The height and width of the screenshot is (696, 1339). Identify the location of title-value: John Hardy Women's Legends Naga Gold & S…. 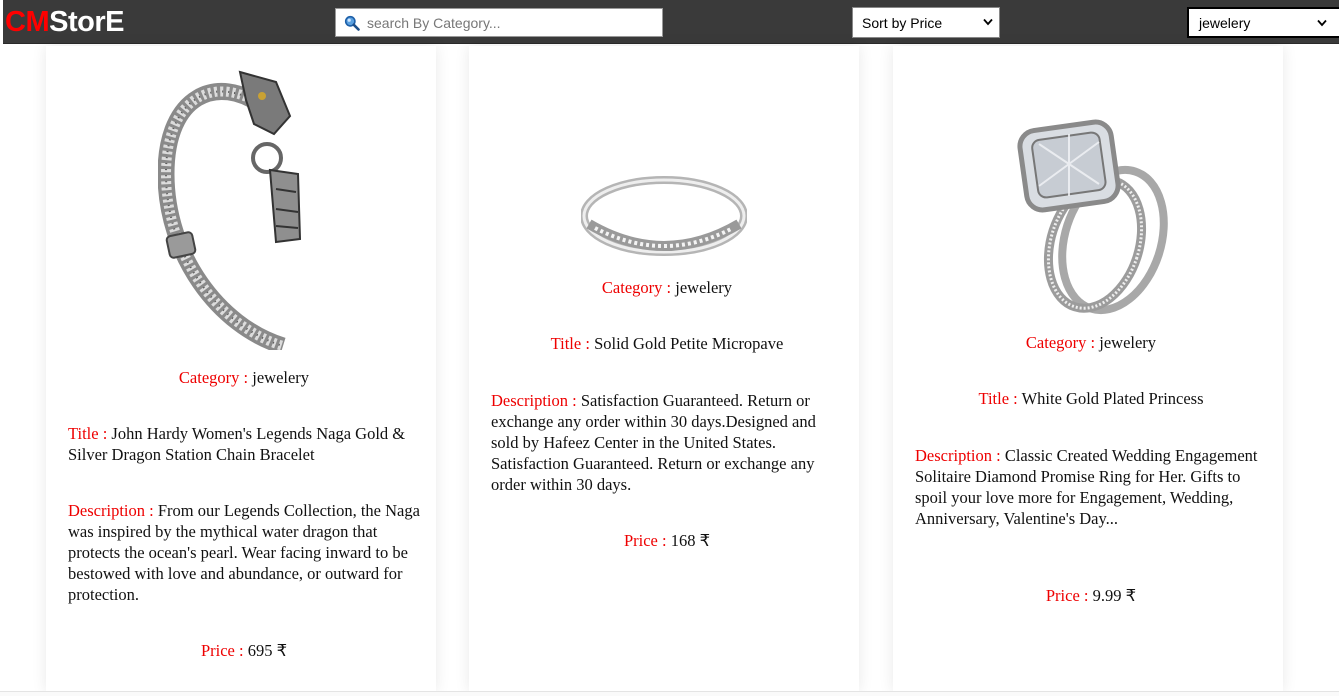
(237, 444).